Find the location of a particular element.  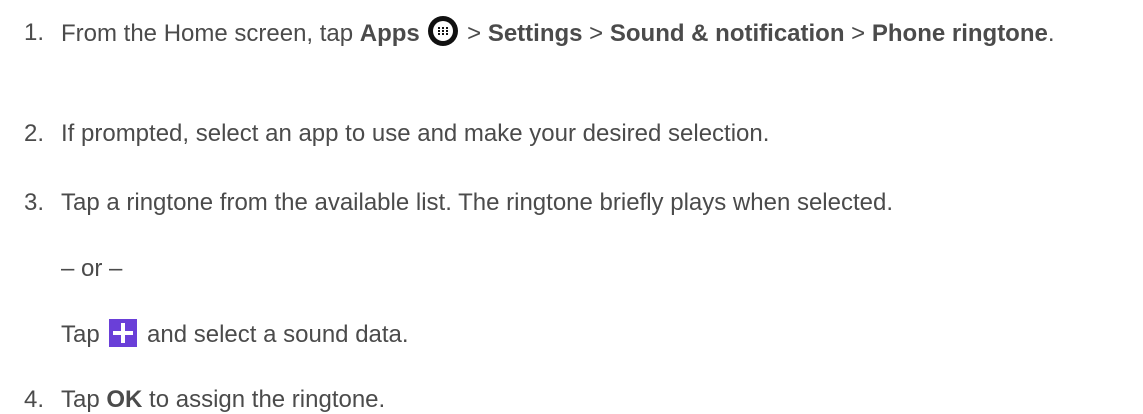

ok-label: OK is located at coordinates (124, 399).